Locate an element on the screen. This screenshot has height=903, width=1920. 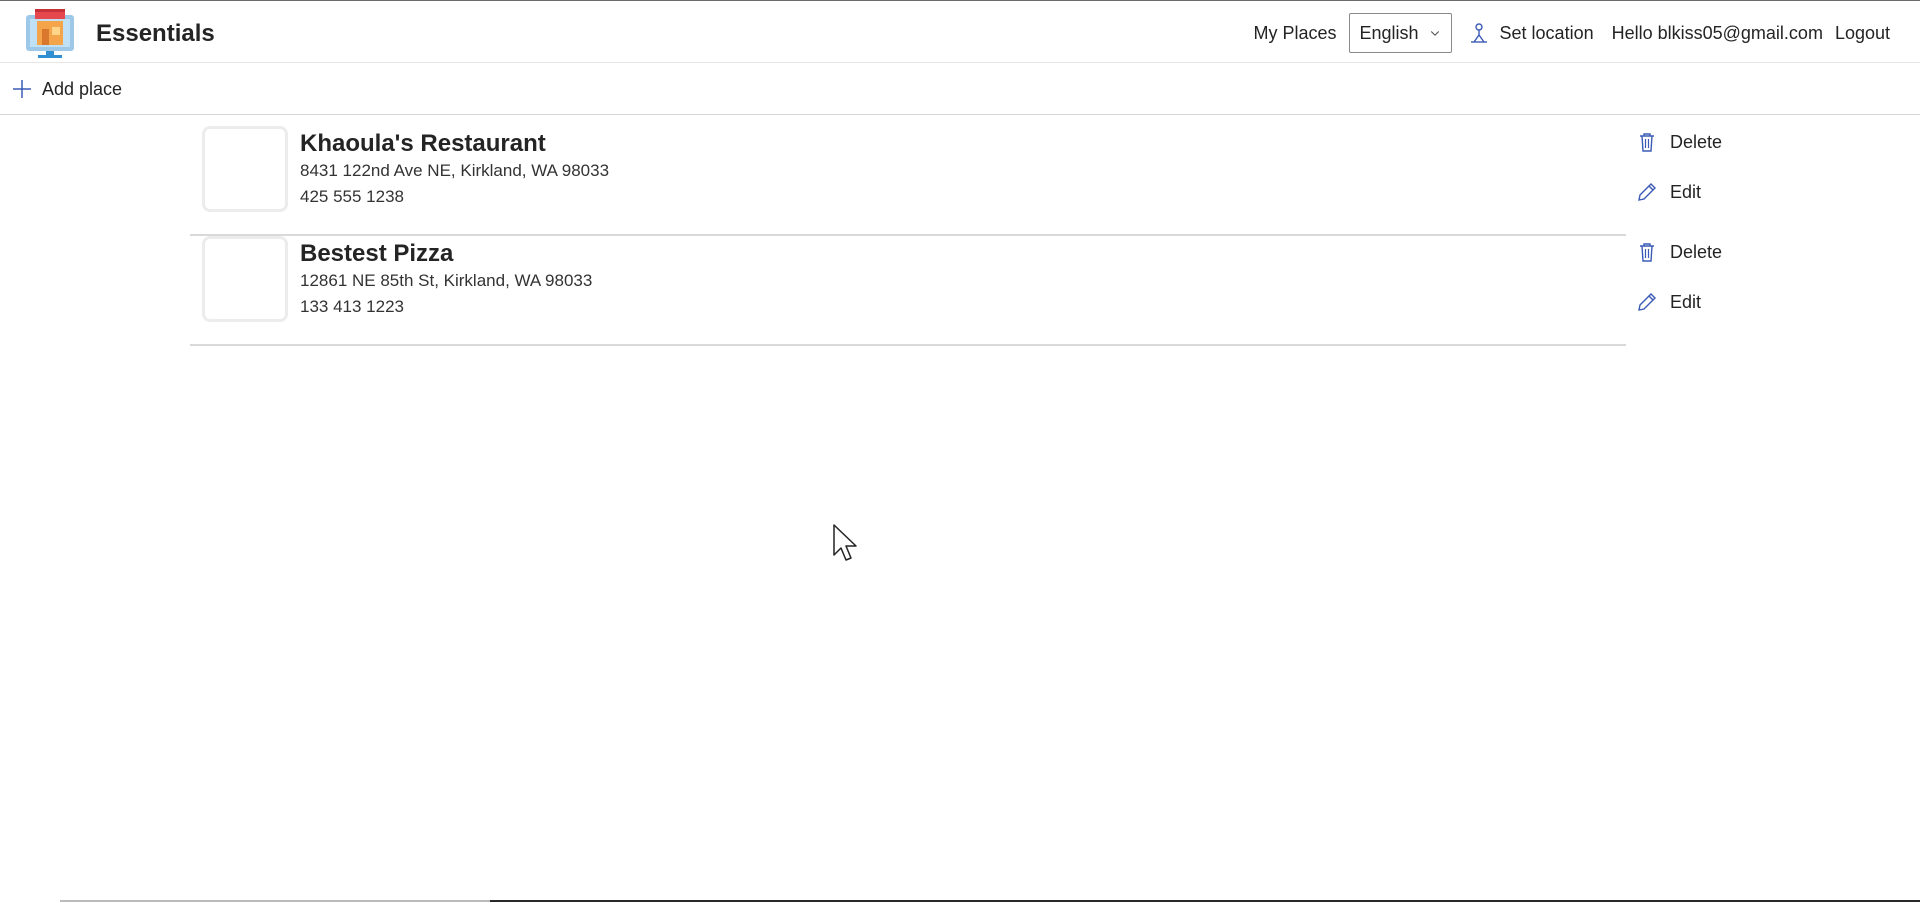
chevron-down-icon is located at coordinates (1434, 33).